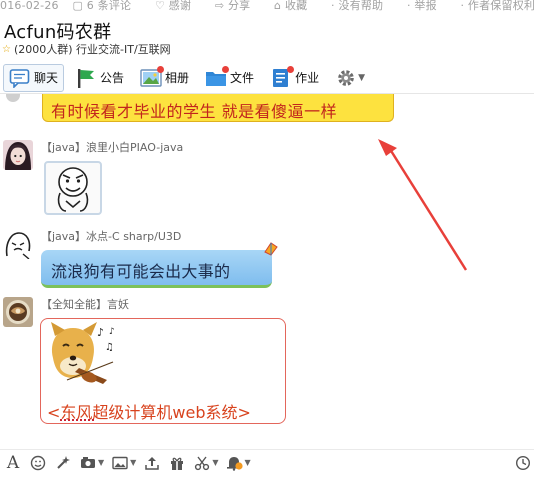  I want to click on meme-face-icon, so click(73, 189).